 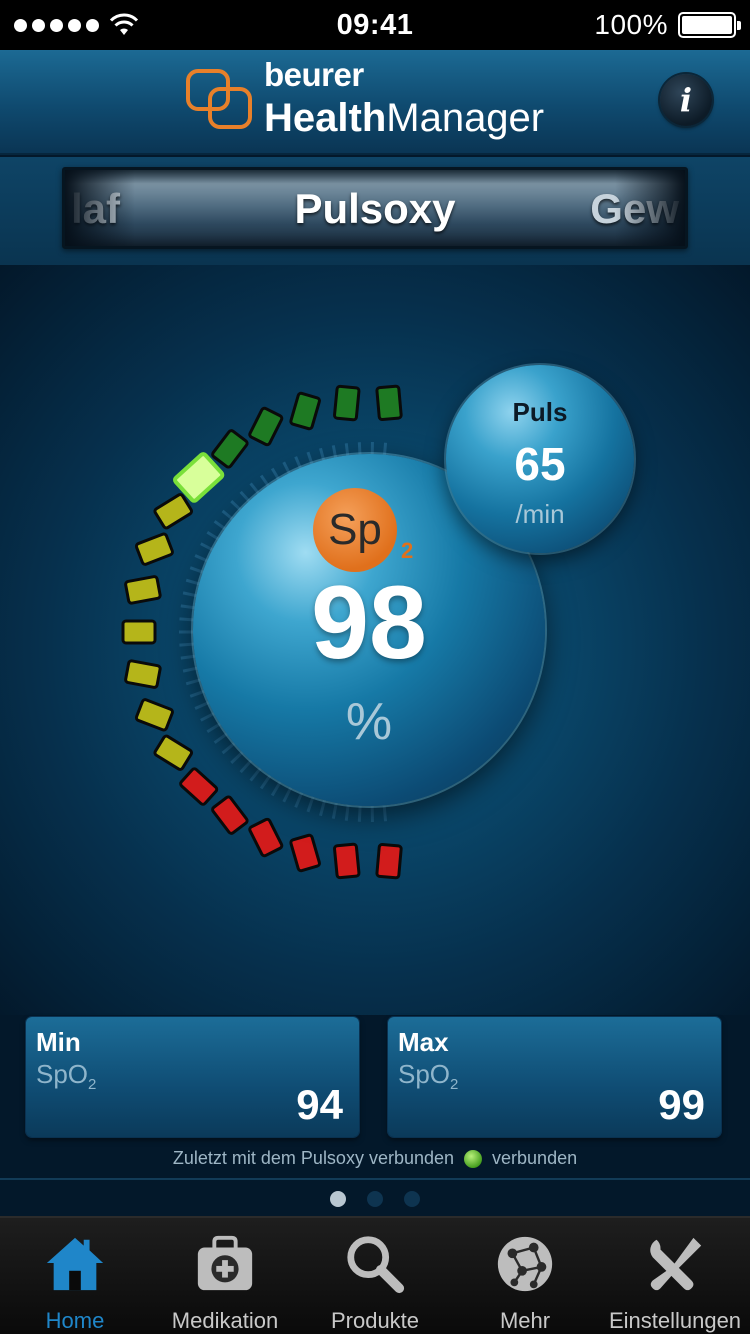 What do you see at coordinates (423, 1042) in the screenshot?
I see `max-title: Max` at bounding box center [423, 1042].